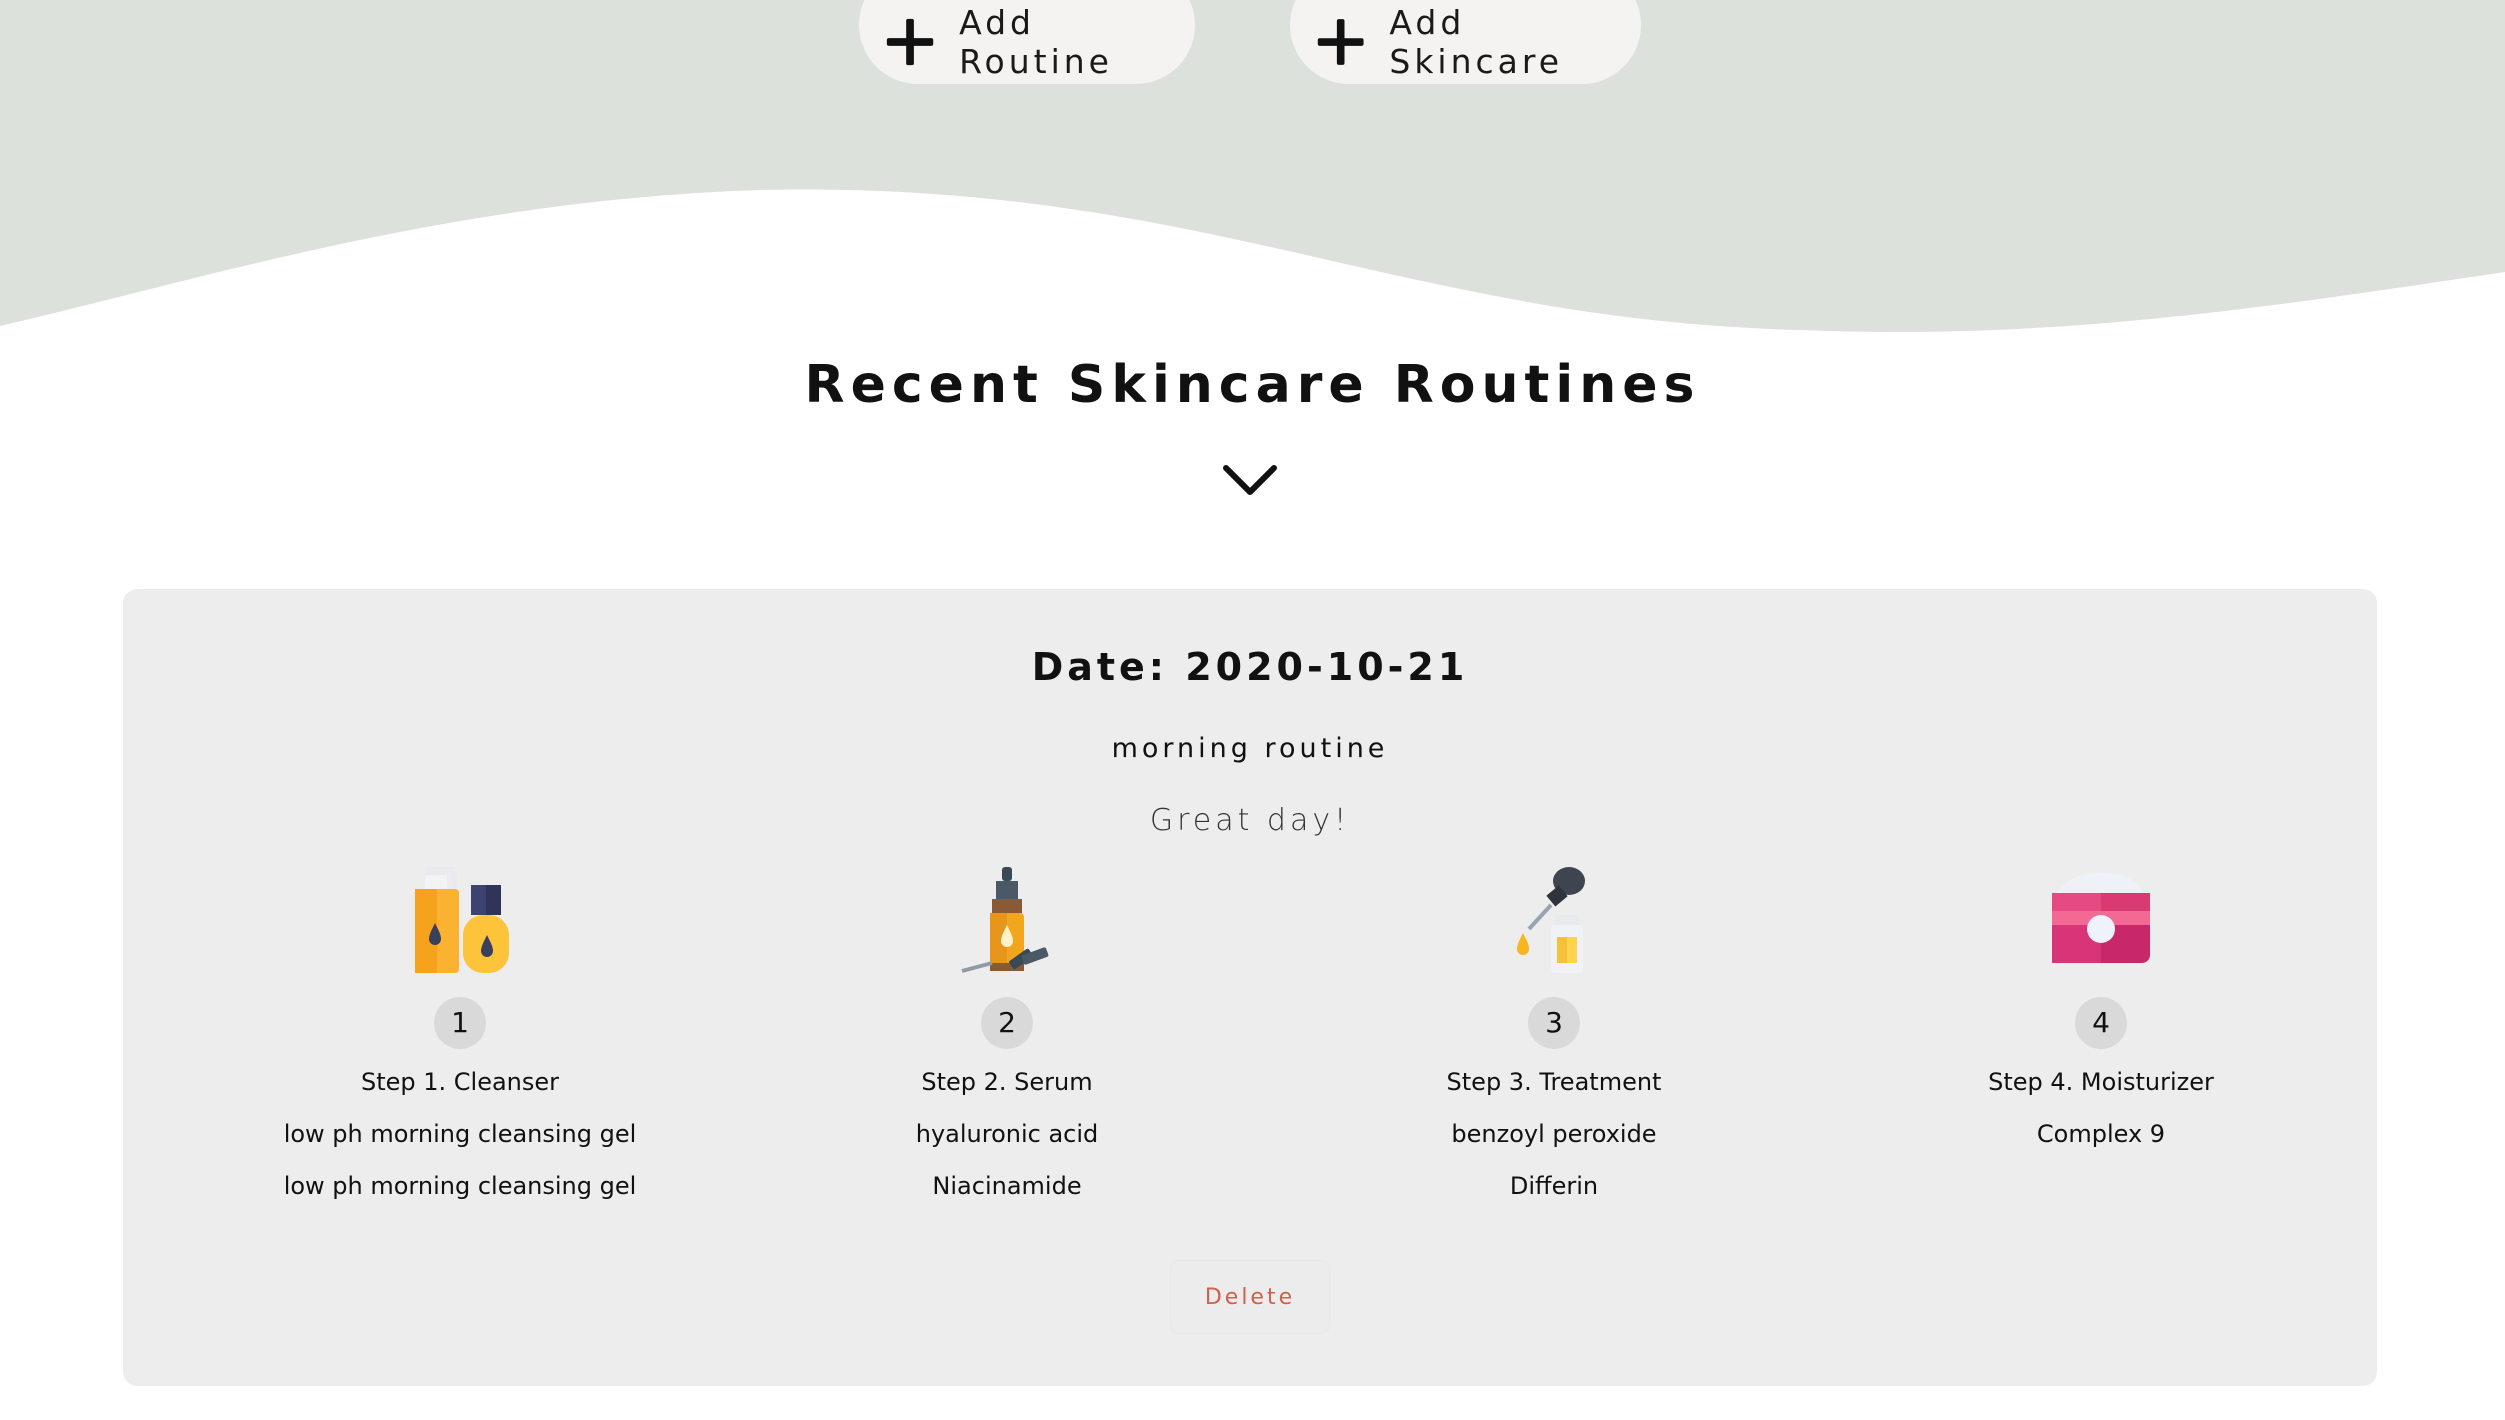 This screenshot has width=2505, height=1420. I want to click on delete-button: Delete, so click(1250, 1297).